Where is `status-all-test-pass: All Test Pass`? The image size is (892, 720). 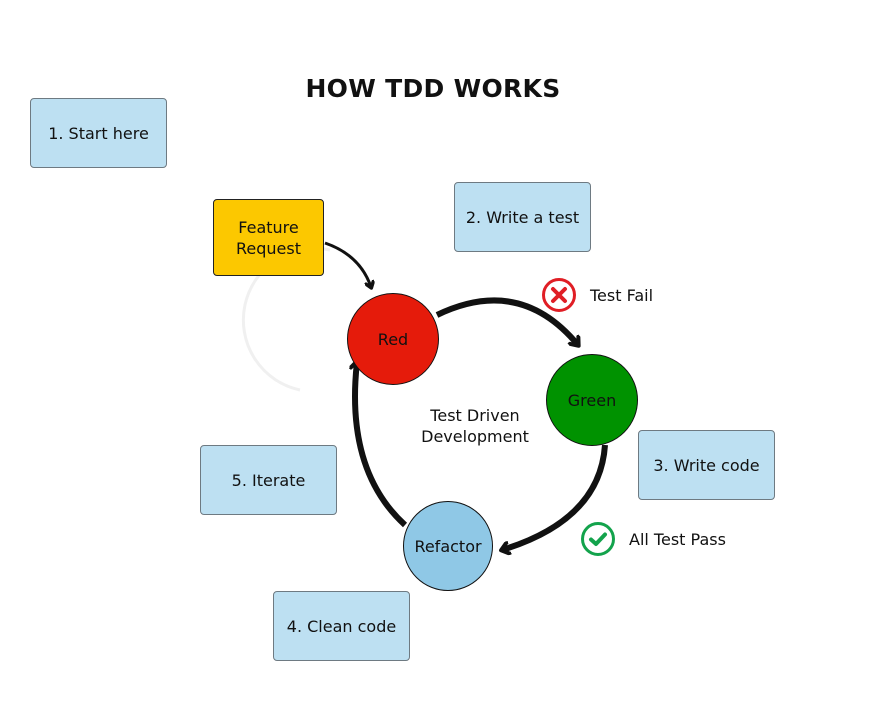
status-all-test-pass: All Test Pass is located at coordinates (653, 539).